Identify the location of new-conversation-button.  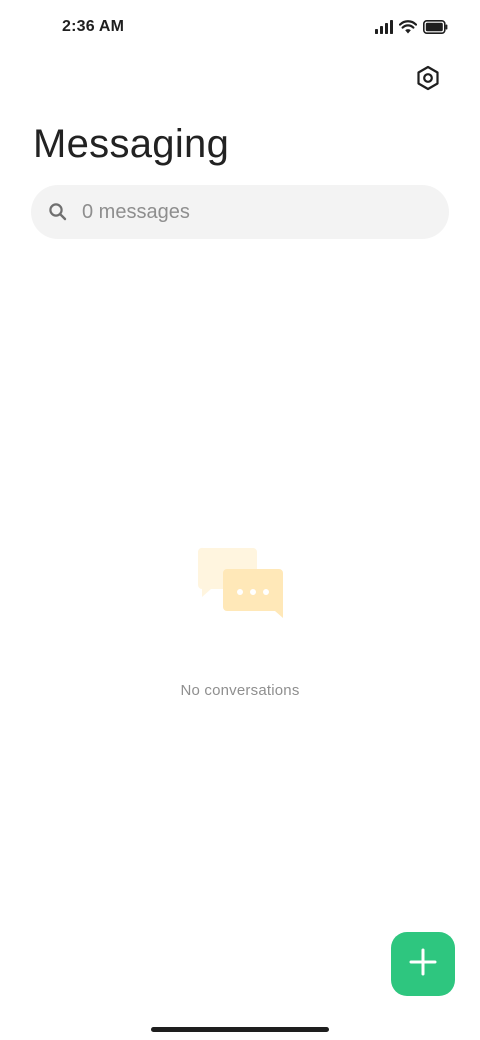
(423, 964).